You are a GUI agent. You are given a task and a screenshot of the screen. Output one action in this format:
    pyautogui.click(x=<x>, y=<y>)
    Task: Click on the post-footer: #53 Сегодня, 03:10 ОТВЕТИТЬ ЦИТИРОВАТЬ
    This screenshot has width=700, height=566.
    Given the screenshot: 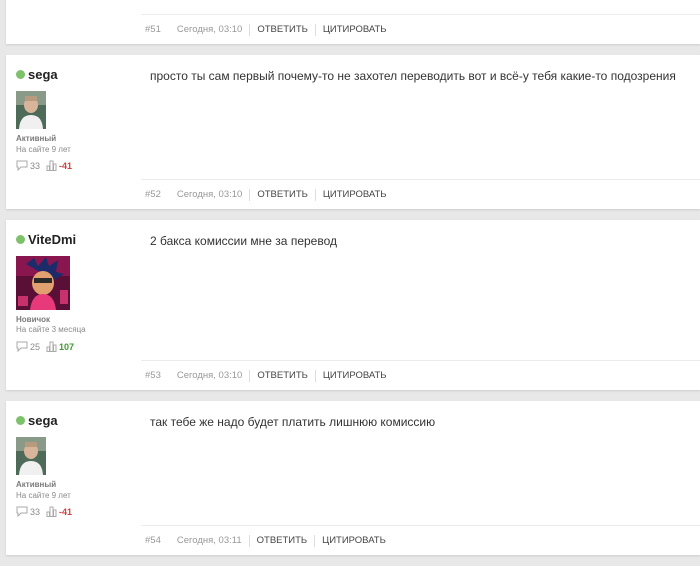 What is the action you would take?
    pyautogui.click(x=420, y=375)
    